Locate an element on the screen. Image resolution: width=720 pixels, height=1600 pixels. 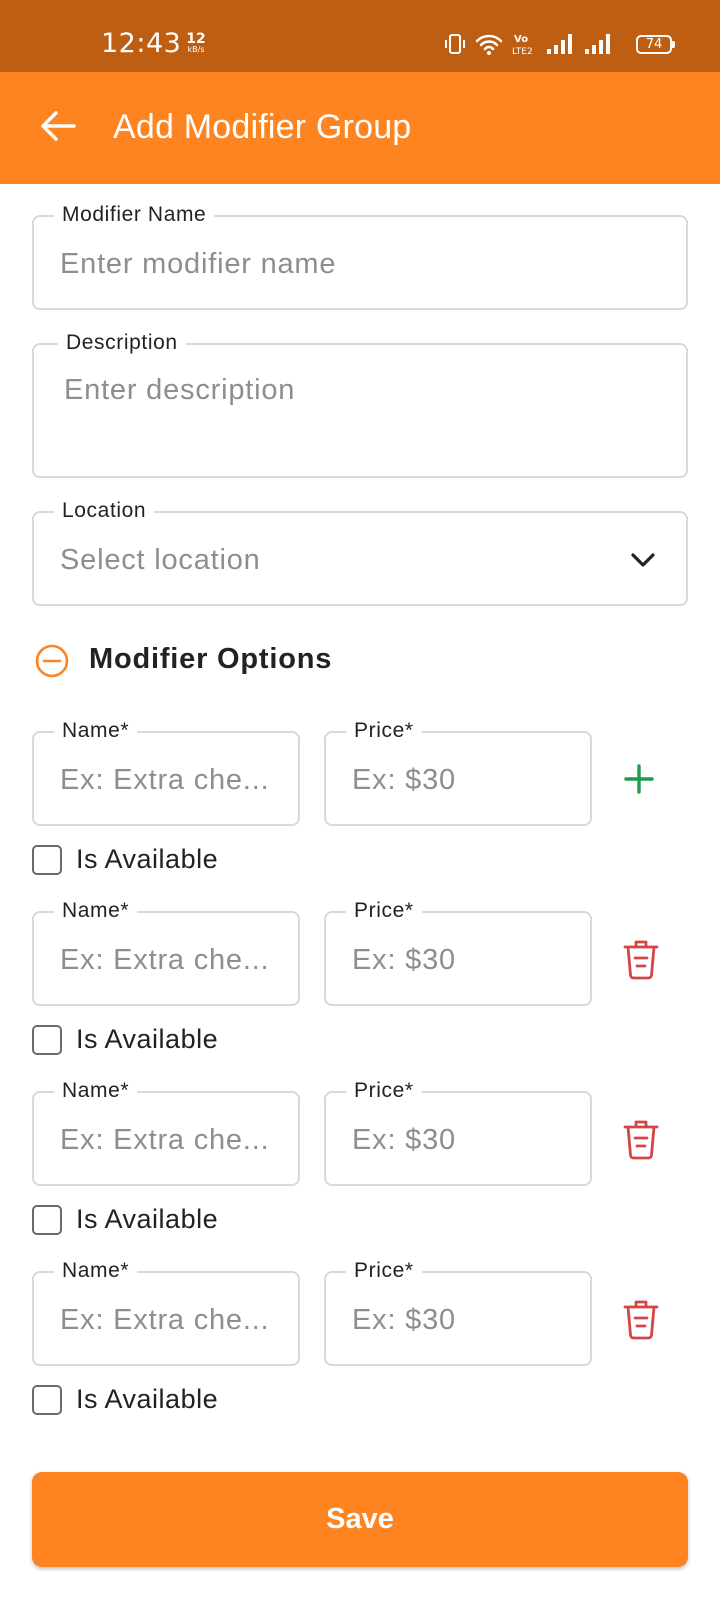
status-bar: 12:43 12 kB/s Vo LTE2 74 is located at coordinates (360, 36).